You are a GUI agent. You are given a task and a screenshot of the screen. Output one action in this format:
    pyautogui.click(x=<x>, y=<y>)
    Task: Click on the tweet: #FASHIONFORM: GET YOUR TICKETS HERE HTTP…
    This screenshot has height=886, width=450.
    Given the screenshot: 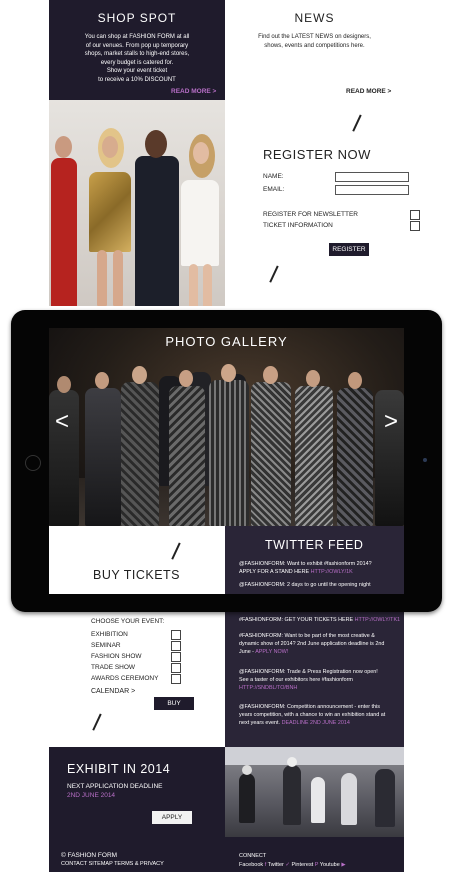 What is the action you would take?
    pyautogui.click(x=320, y=620)
    